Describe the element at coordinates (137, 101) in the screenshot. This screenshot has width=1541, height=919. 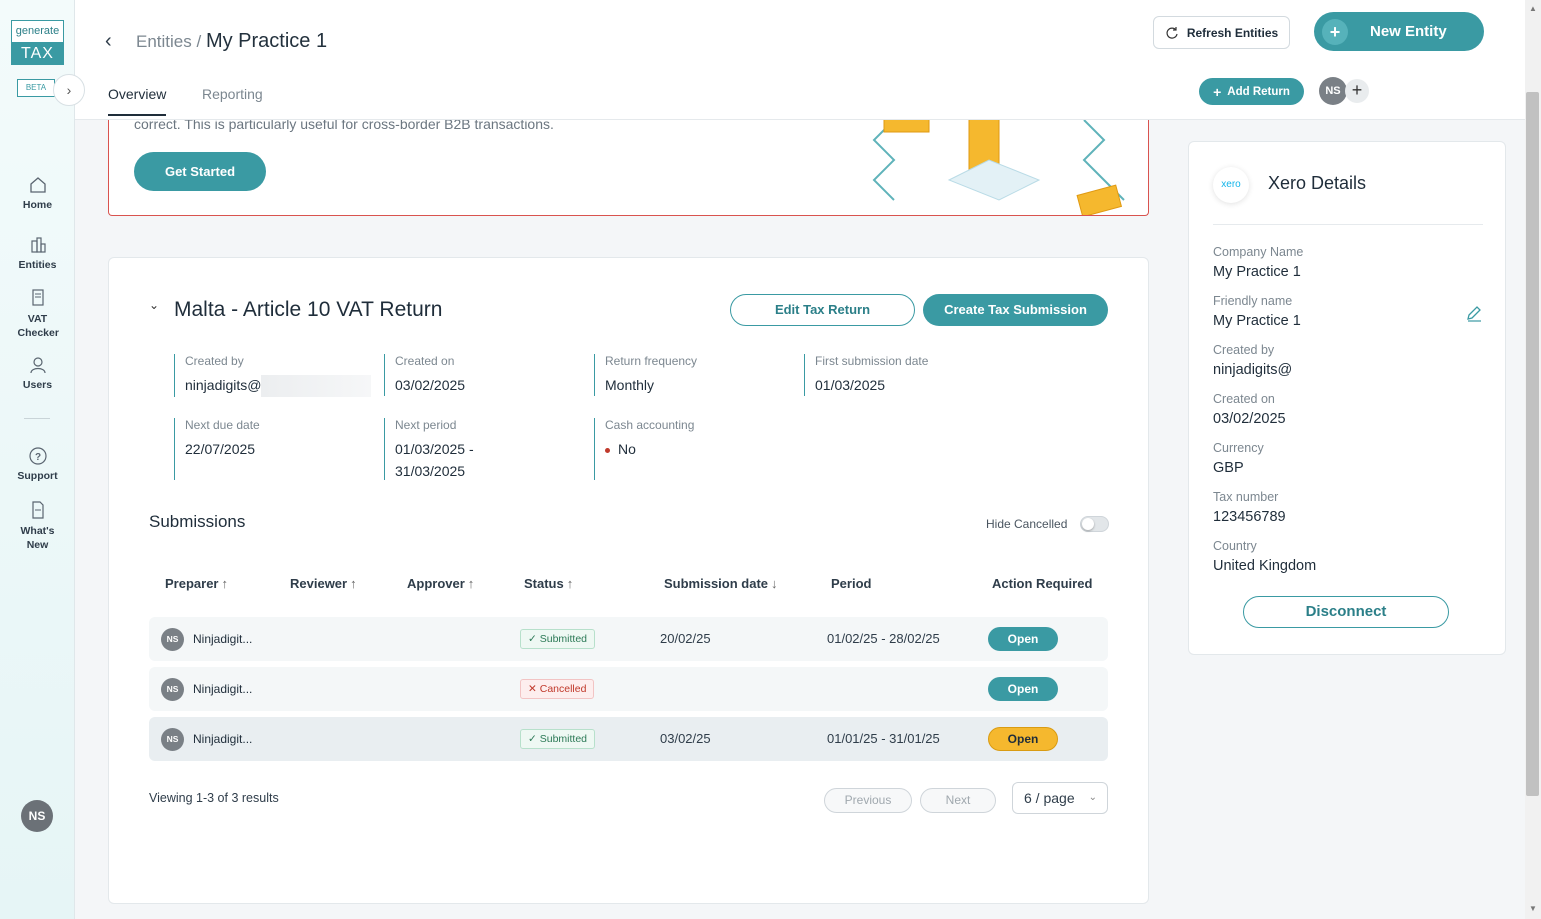
I see `tab-overview: Overview` at that location.